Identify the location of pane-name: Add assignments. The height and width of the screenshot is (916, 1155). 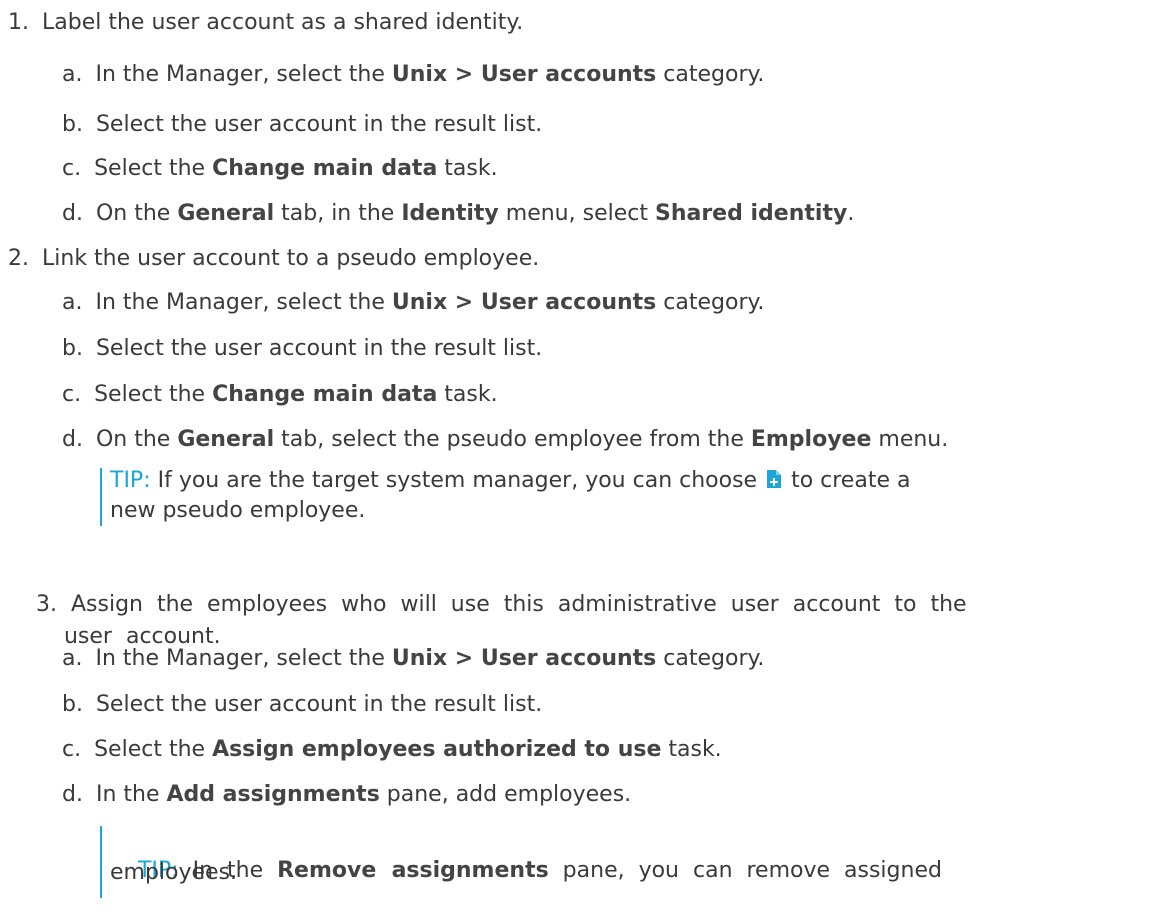
(273, 794).